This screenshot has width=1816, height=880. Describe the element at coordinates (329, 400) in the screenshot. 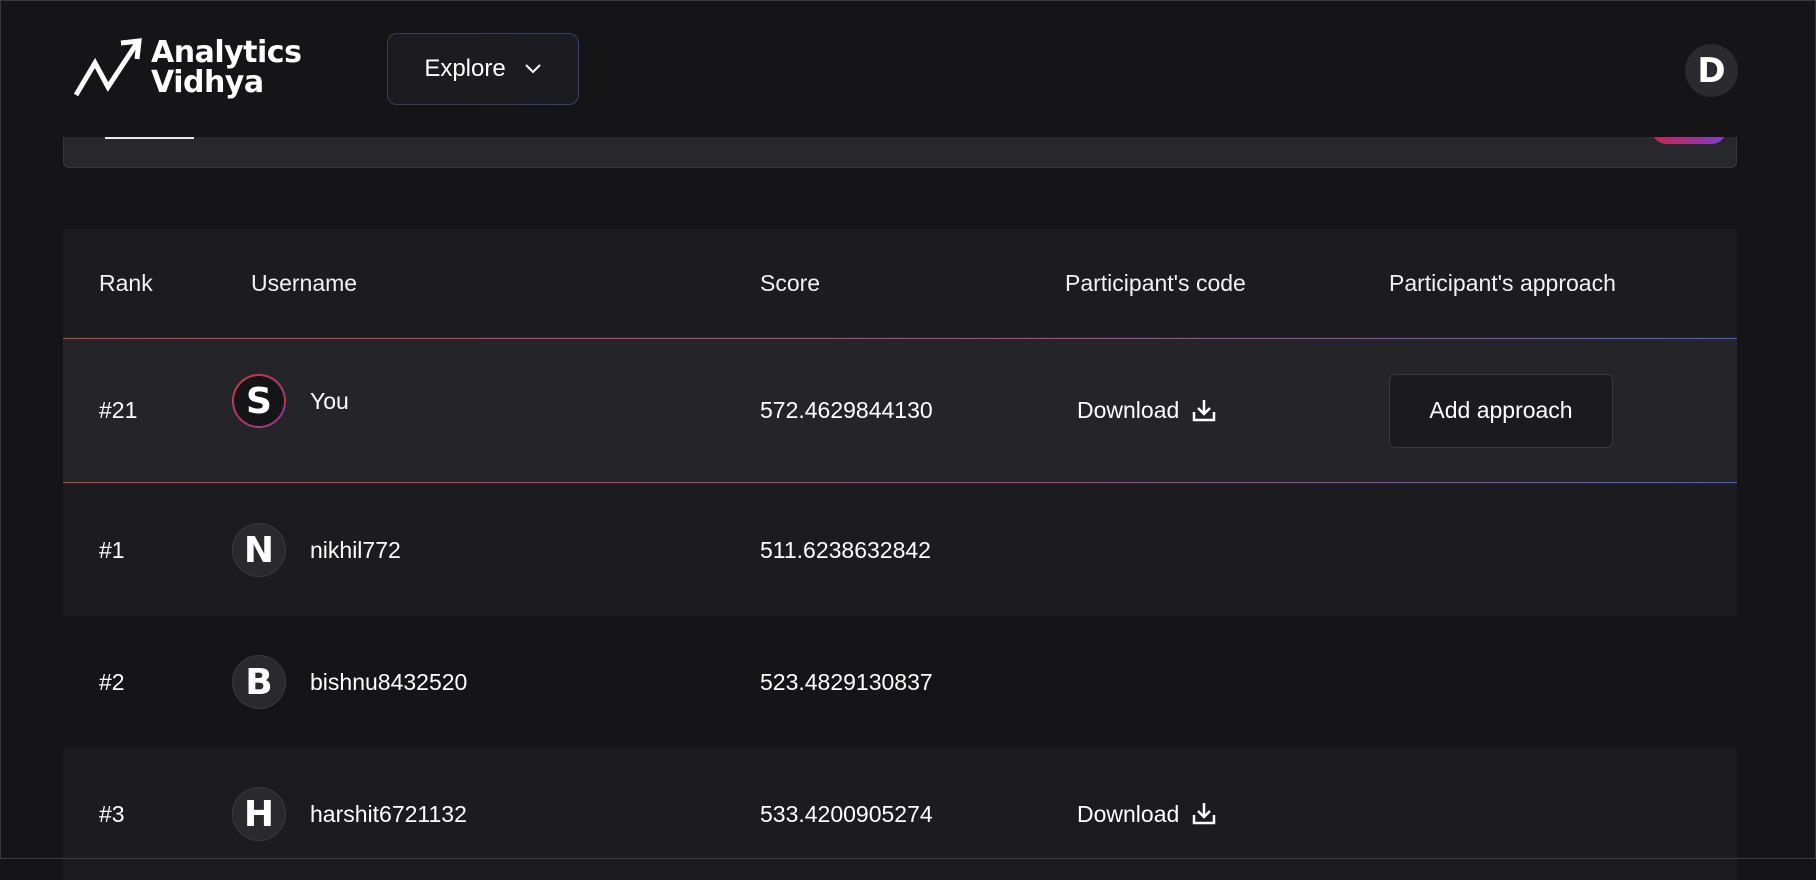

I see `username: You` at that location.